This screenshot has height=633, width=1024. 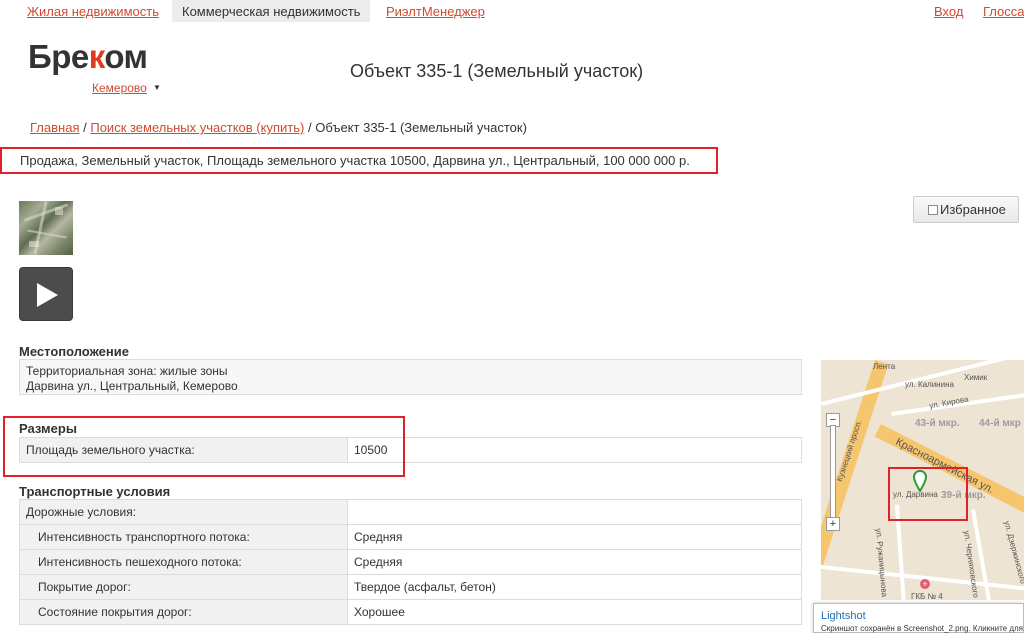 I want to click on nav-realtmanager-link: РиэлтМенеджер, so click(x=435, y=11).